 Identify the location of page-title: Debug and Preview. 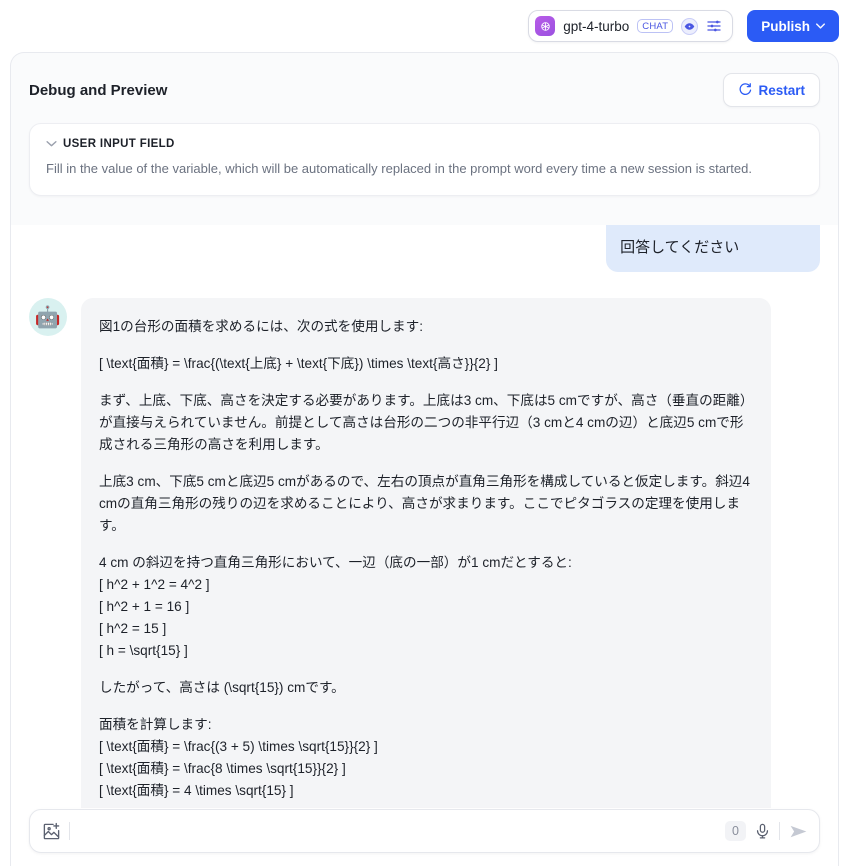
(98, 90).